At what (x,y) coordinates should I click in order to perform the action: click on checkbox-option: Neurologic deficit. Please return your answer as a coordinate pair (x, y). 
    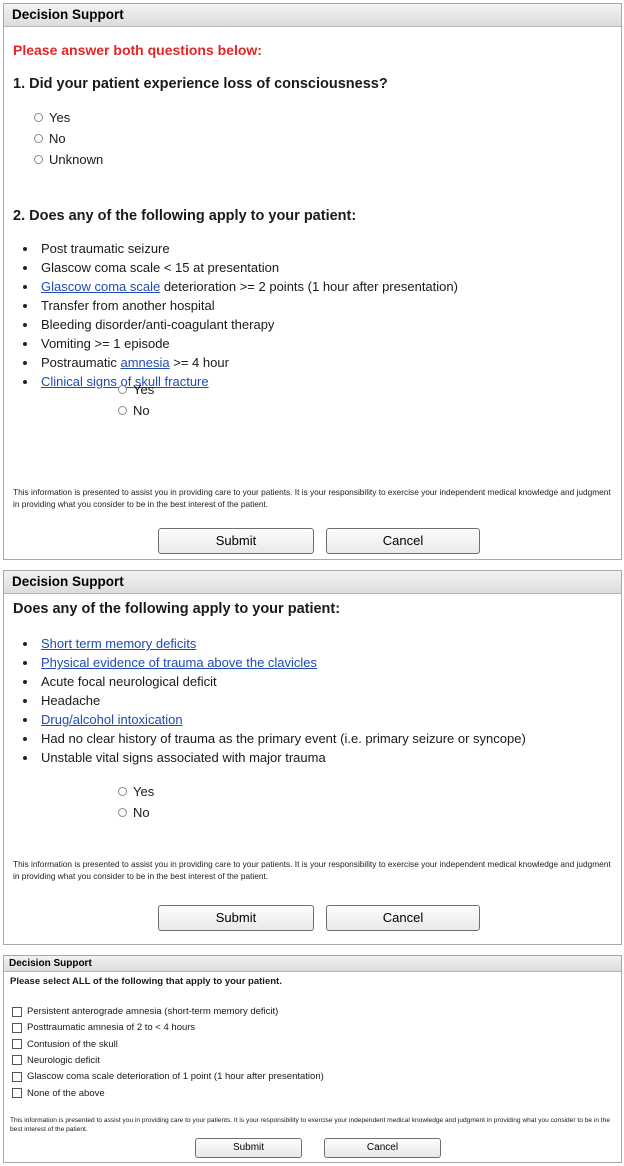
    Looking at the image, I should click on (56, 1060).